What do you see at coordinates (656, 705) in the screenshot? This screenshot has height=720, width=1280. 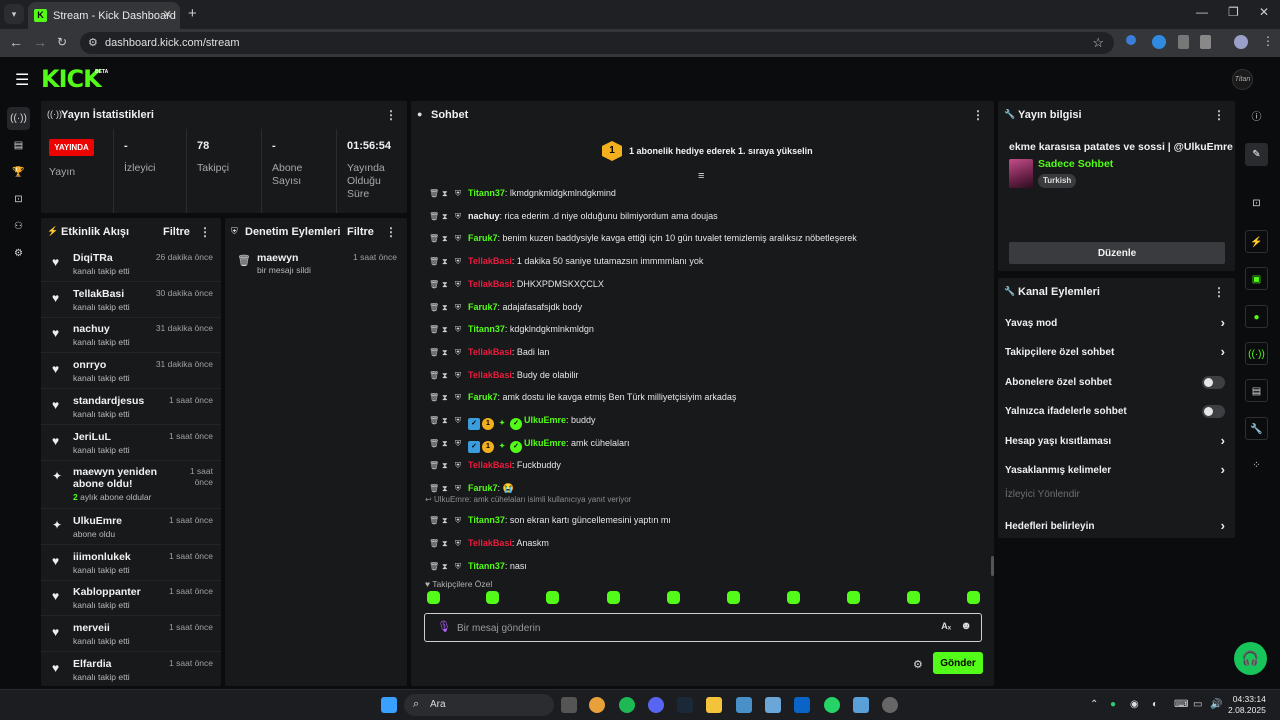 I see `discord-icon` at bounding box center [656, 705].